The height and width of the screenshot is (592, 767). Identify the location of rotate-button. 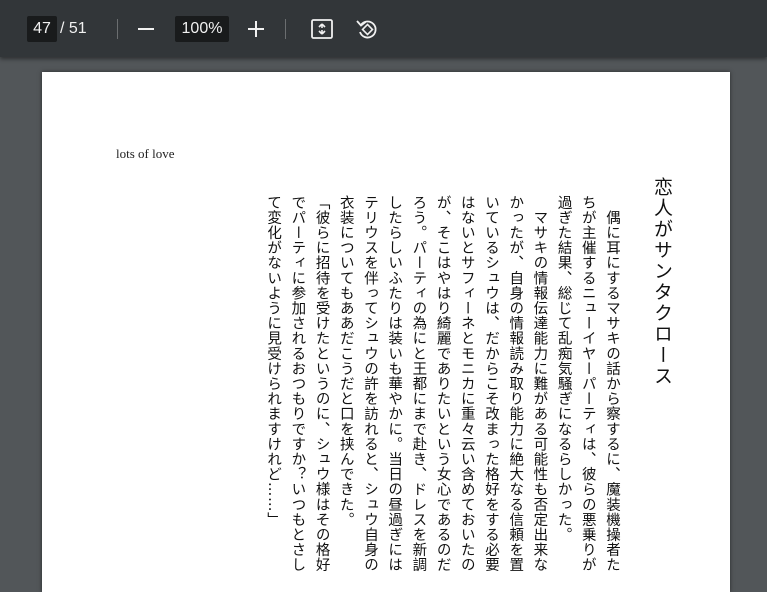
(367, 29).